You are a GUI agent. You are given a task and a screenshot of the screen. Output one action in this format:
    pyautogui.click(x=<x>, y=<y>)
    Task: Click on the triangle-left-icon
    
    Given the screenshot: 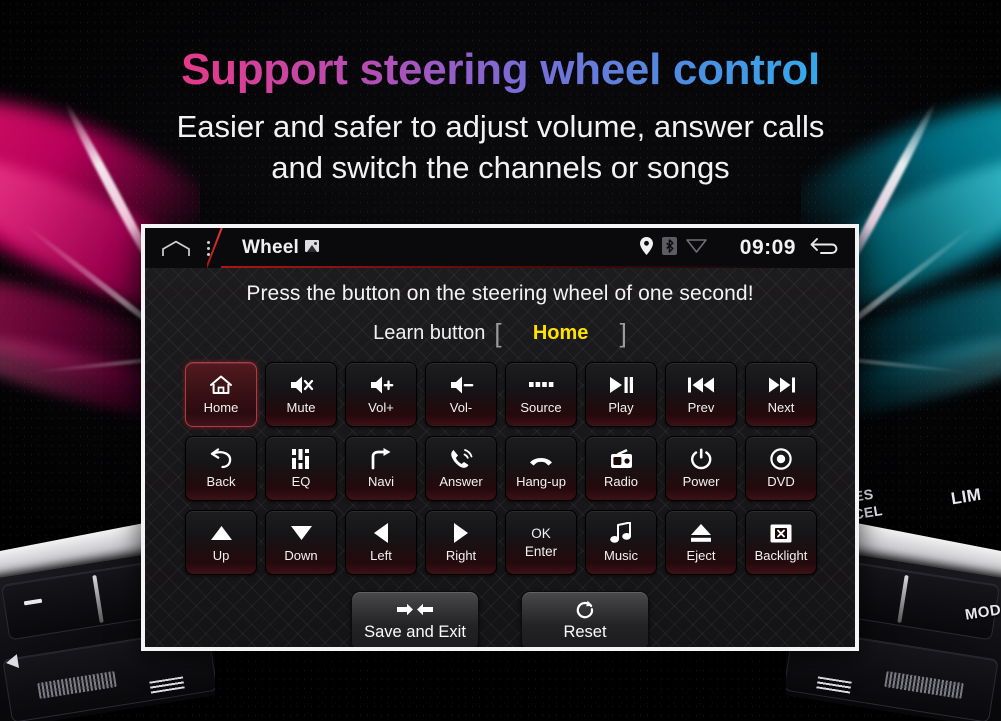 What is the action you would take?
    pyautogui.click(x=381, y=533)
    